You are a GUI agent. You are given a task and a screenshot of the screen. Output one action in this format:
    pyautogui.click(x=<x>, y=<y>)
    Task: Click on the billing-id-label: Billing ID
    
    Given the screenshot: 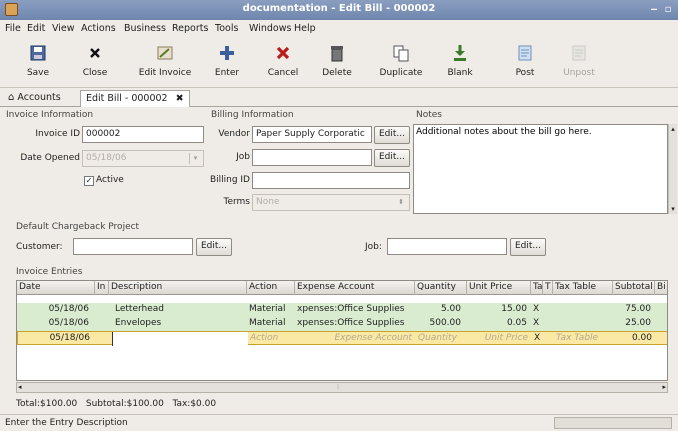 What is the action you would take?
    pyautogui.click(x=229, y=180)
    